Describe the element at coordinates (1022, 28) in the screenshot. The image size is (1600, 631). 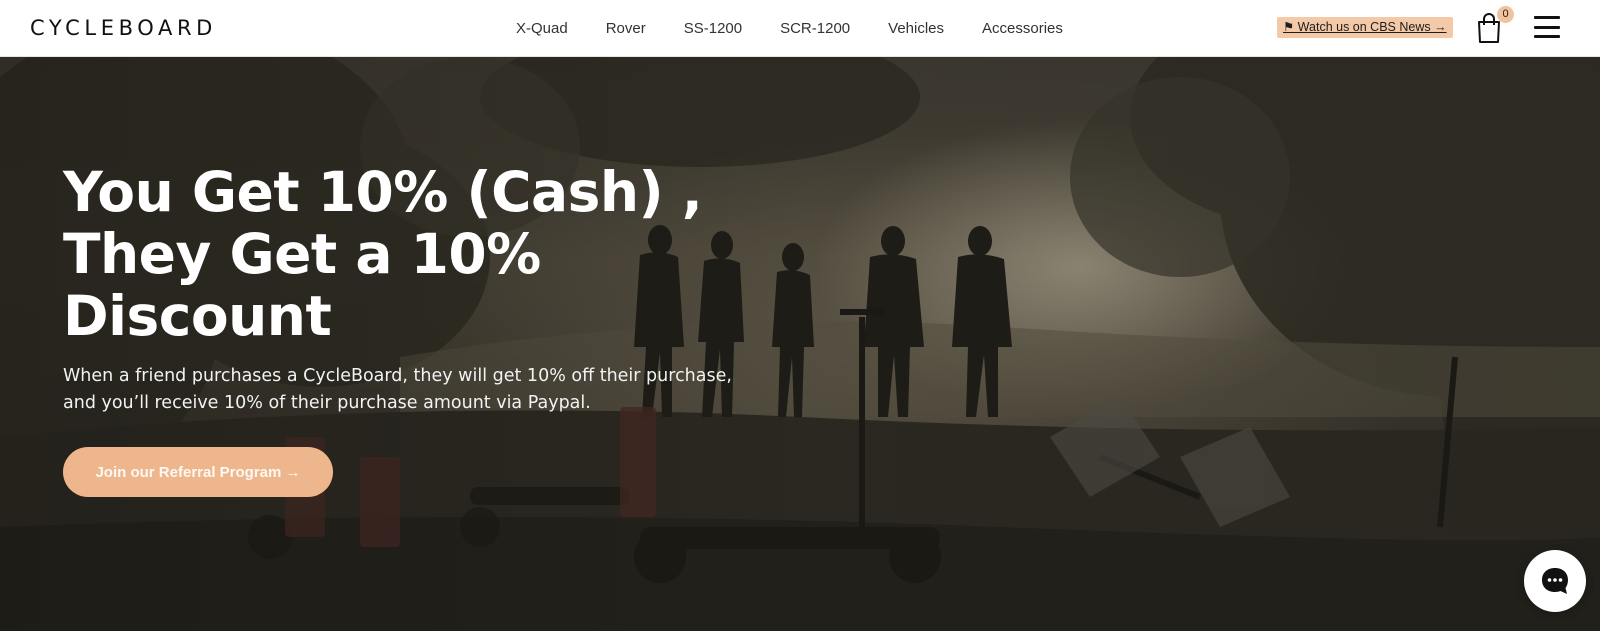
I see `nav-accessories: Accessories` at that location.